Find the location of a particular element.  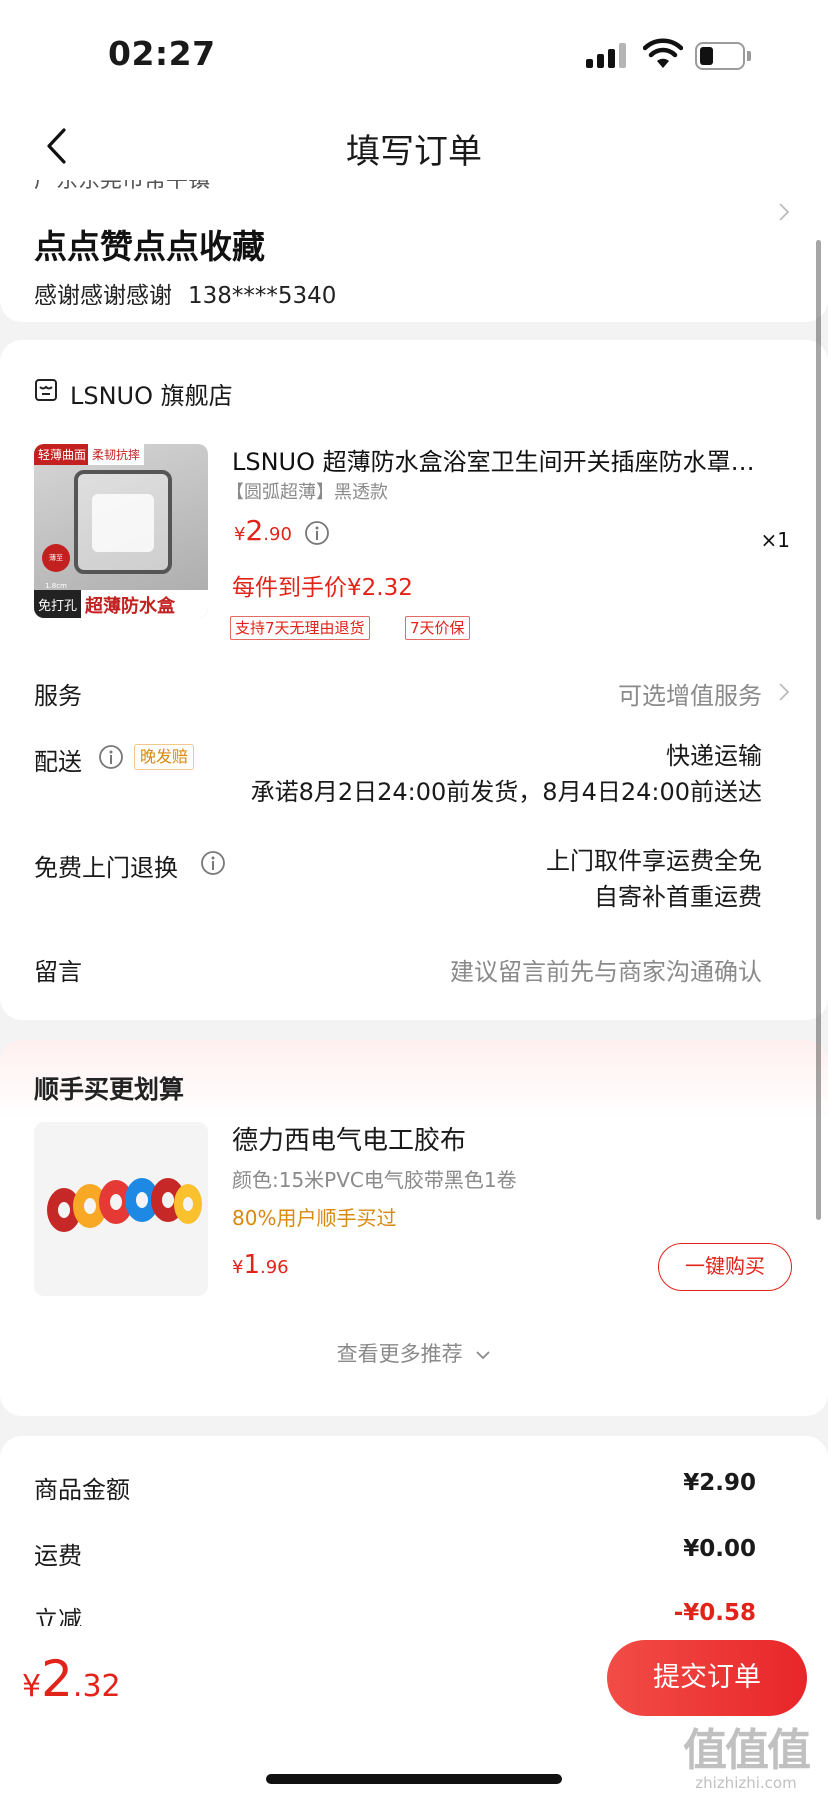

chevron-down-icon is located at coordinates (483, 1355).